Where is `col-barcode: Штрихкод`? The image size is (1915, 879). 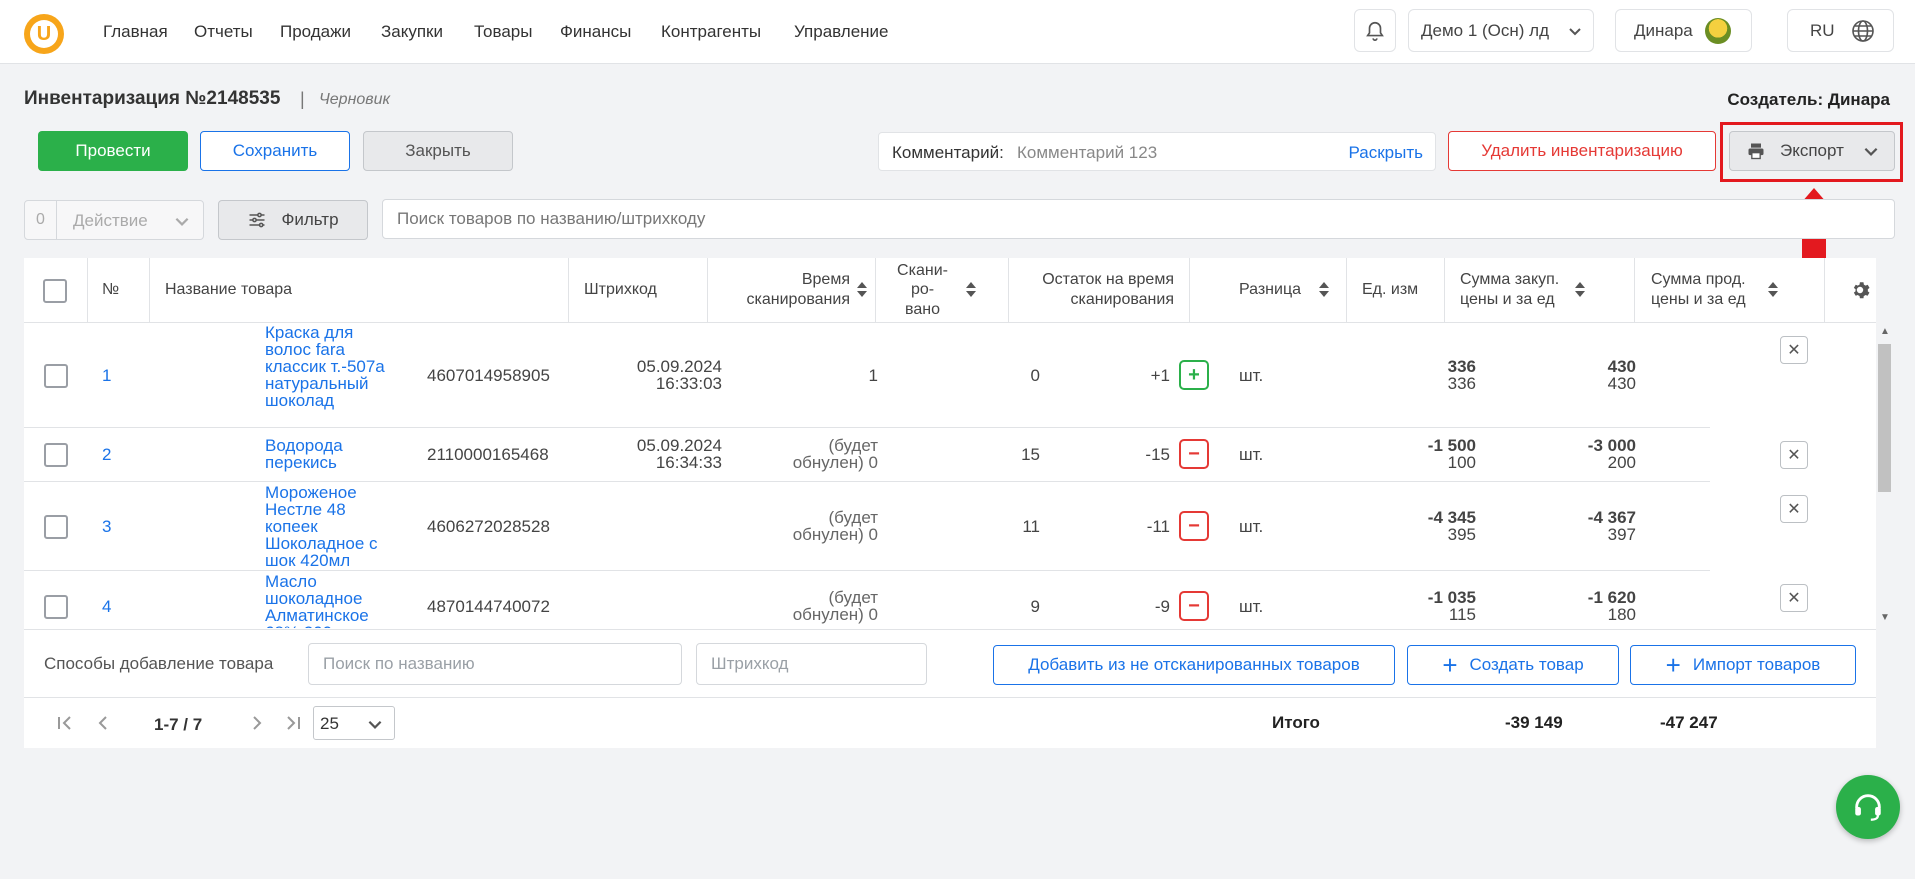
col-barcode: Штрихкод is located at coordinates (620, 290).